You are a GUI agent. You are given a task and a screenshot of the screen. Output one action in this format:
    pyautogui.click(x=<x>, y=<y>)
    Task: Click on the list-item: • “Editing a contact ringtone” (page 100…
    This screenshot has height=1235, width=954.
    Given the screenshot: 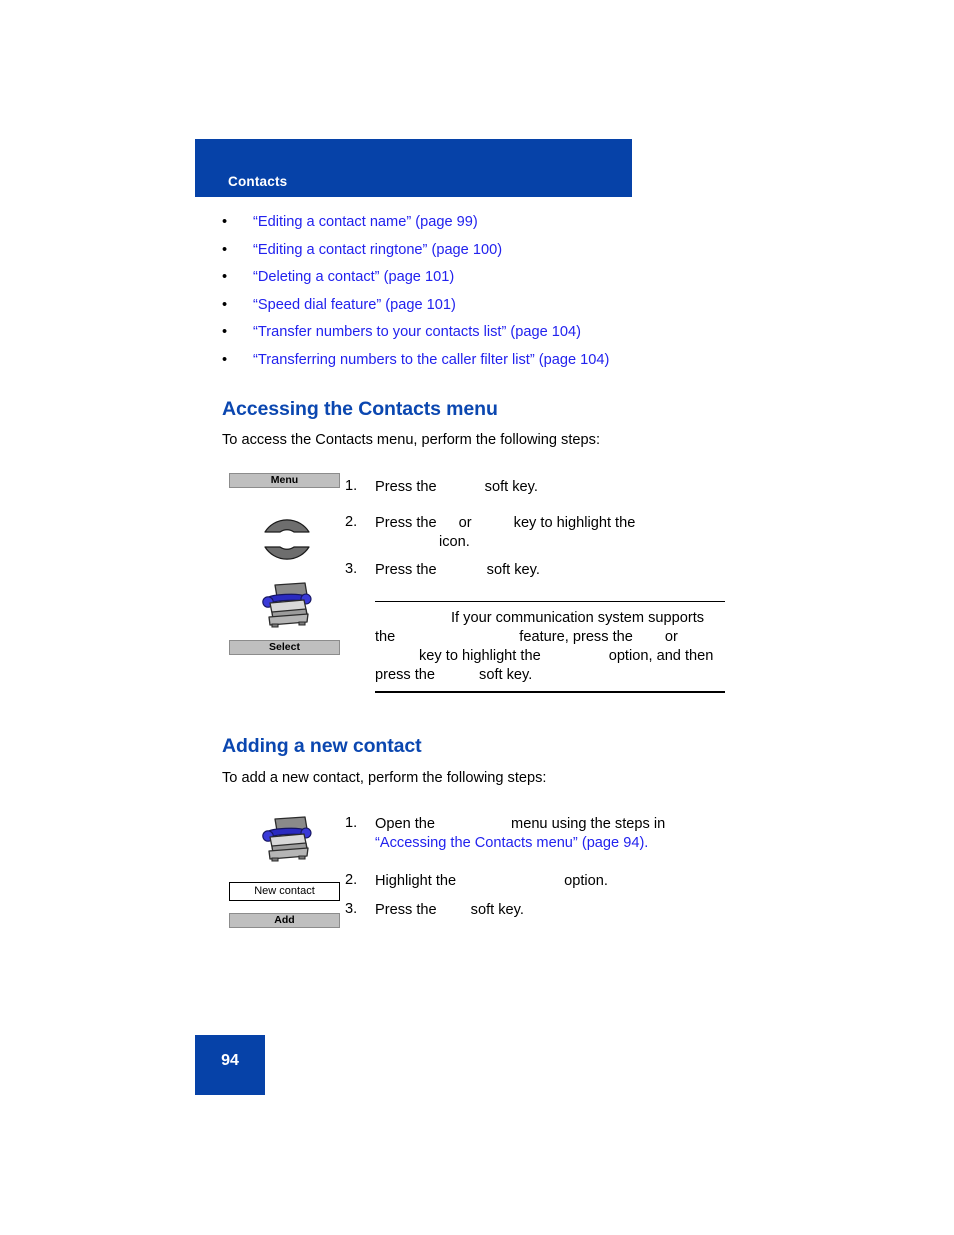 What is the action you would take?
    pyautogui.click(x=482, y=250)
    